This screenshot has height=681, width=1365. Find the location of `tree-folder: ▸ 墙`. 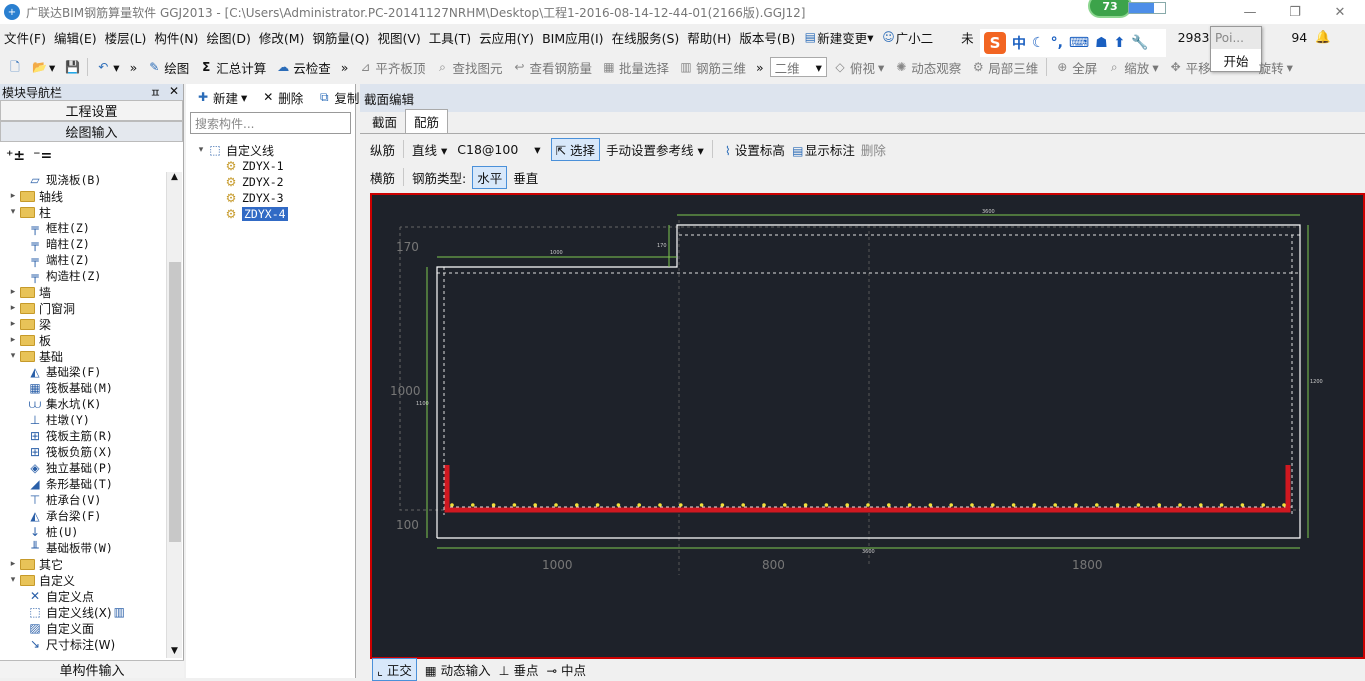

tree-folder: ▸ 墙 is located at coordinates (83, 292).